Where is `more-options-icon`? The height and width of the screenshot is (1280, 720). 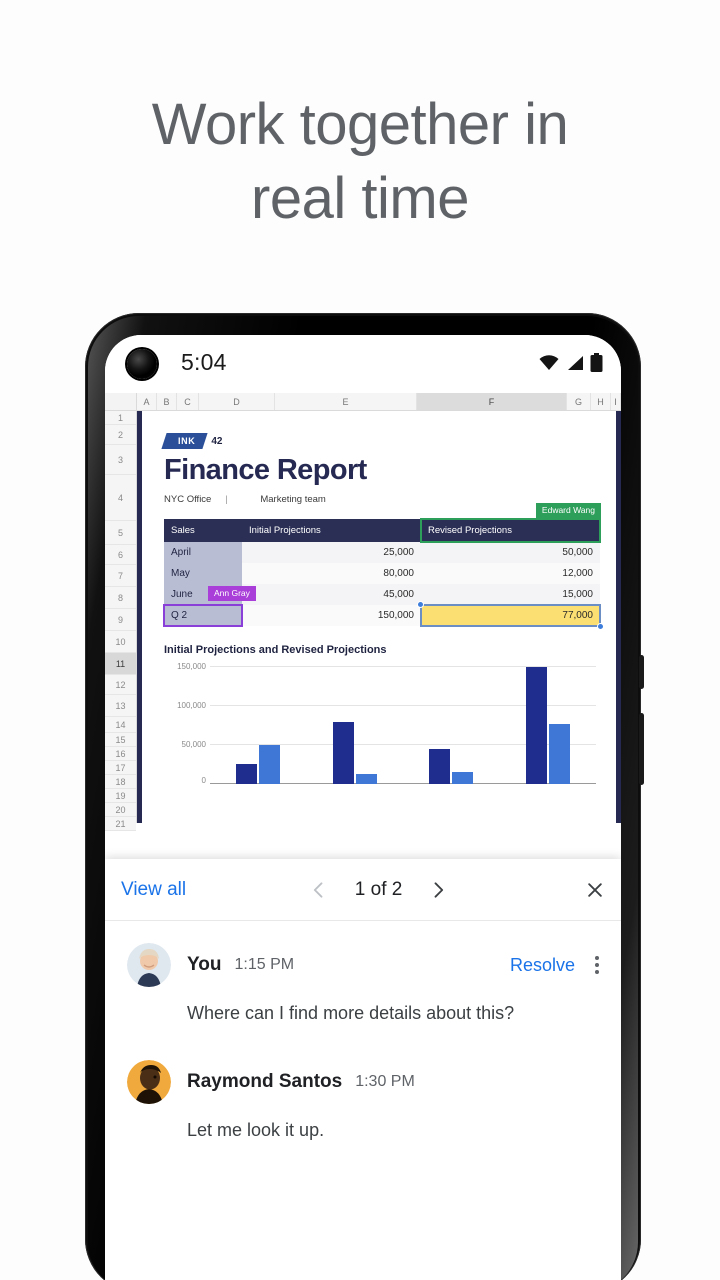
more-options-icon is located at coordinates (597, 965).